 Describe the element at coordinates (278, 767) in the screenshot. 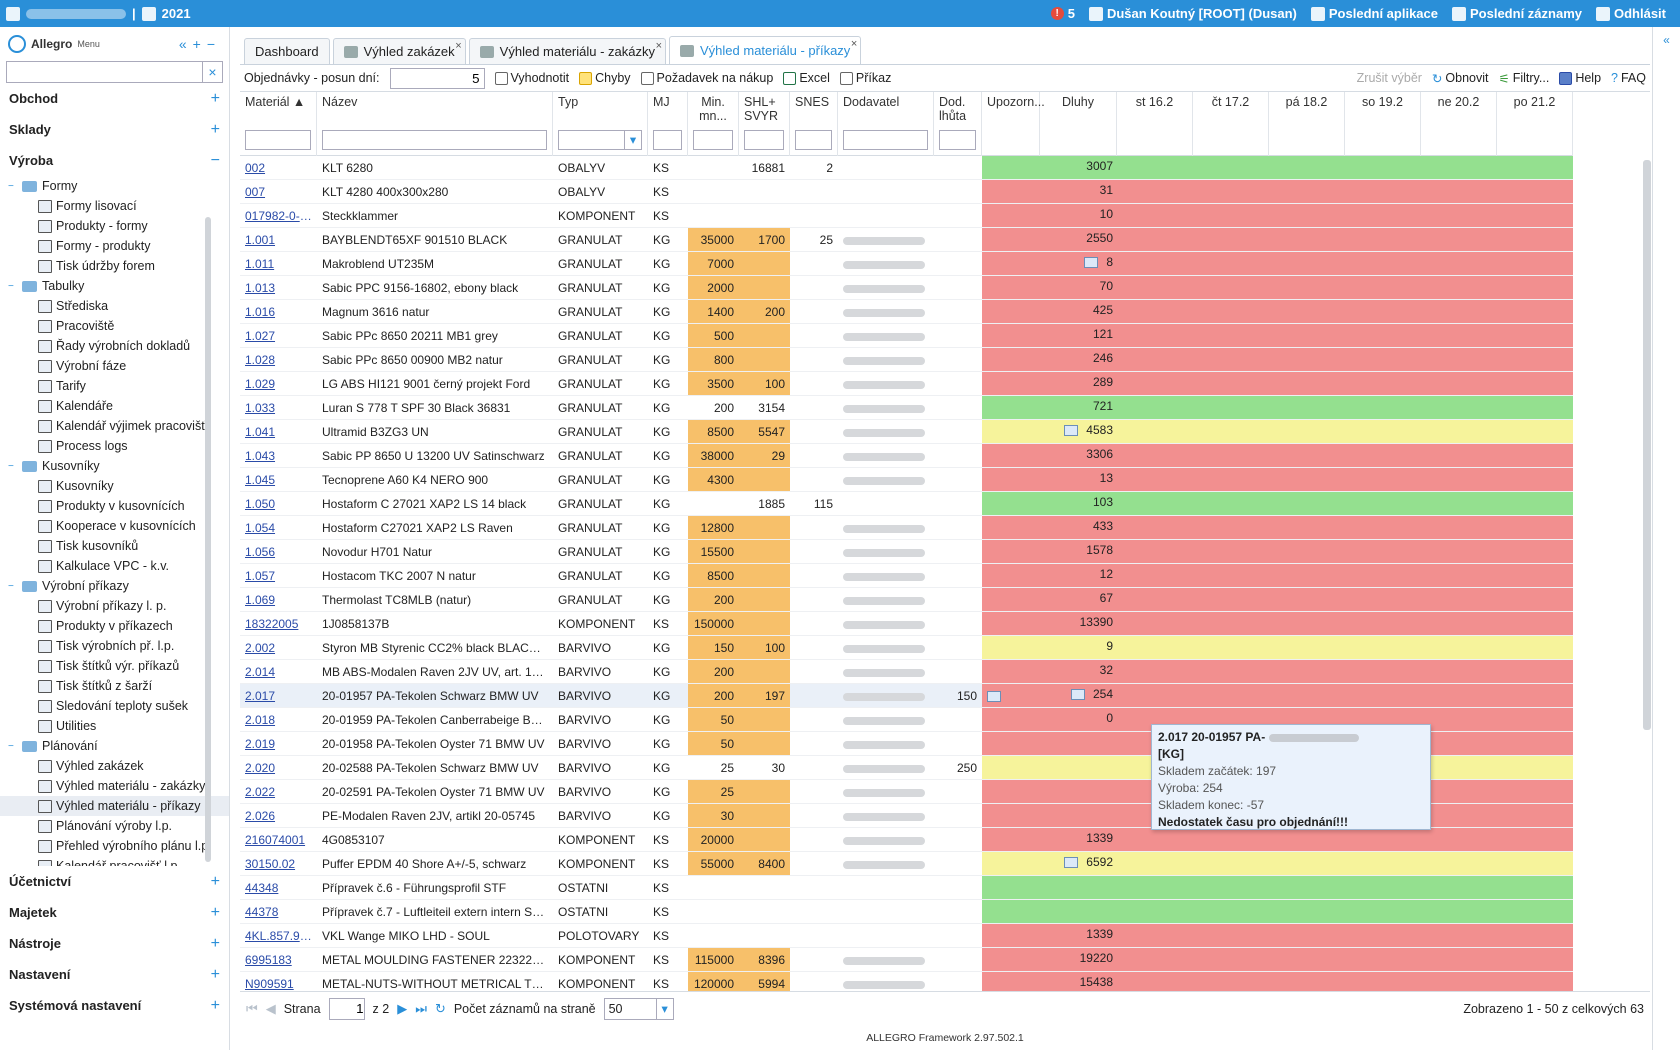

I see `material-link: 2.020` at that location.